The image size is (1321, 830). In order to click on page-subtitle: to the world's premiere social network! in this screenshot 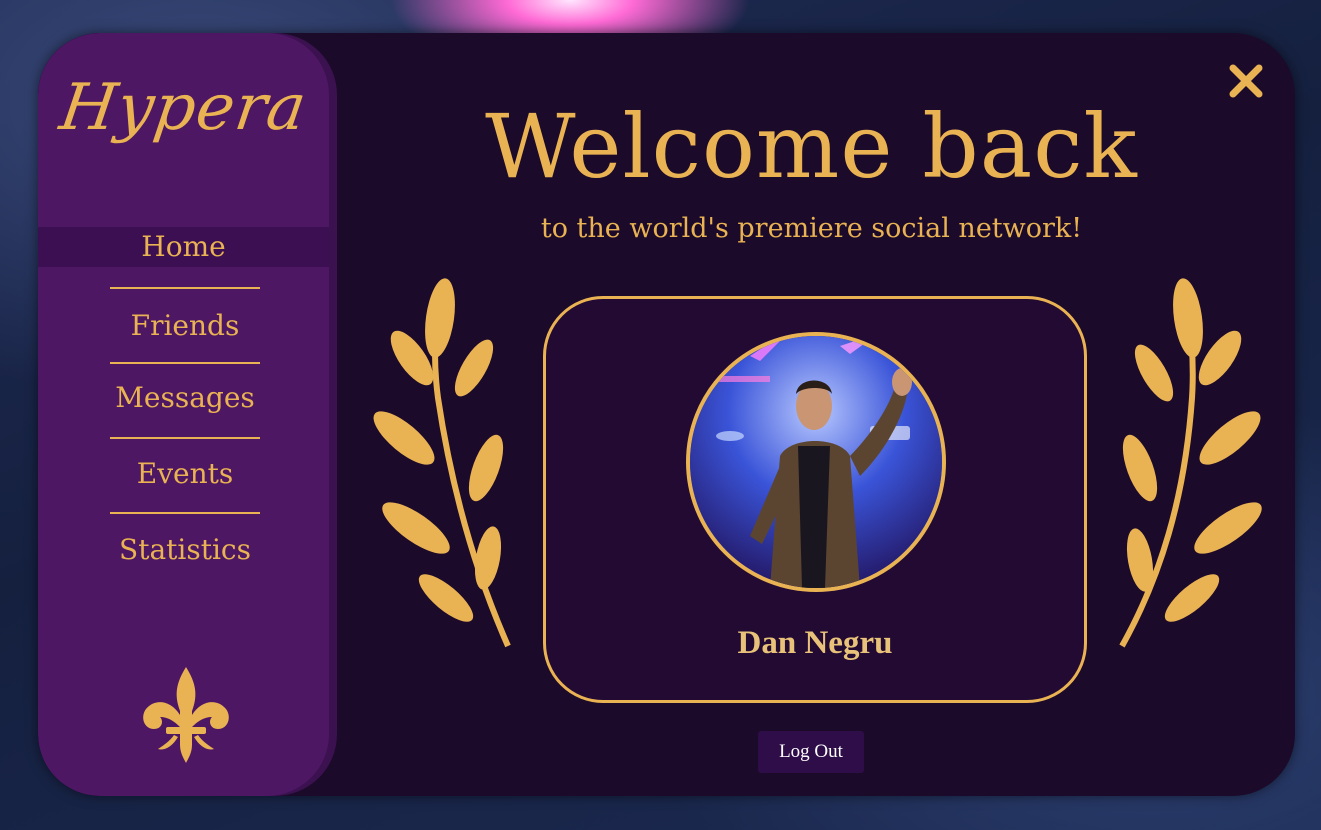, I will do `click(811, 228)`.